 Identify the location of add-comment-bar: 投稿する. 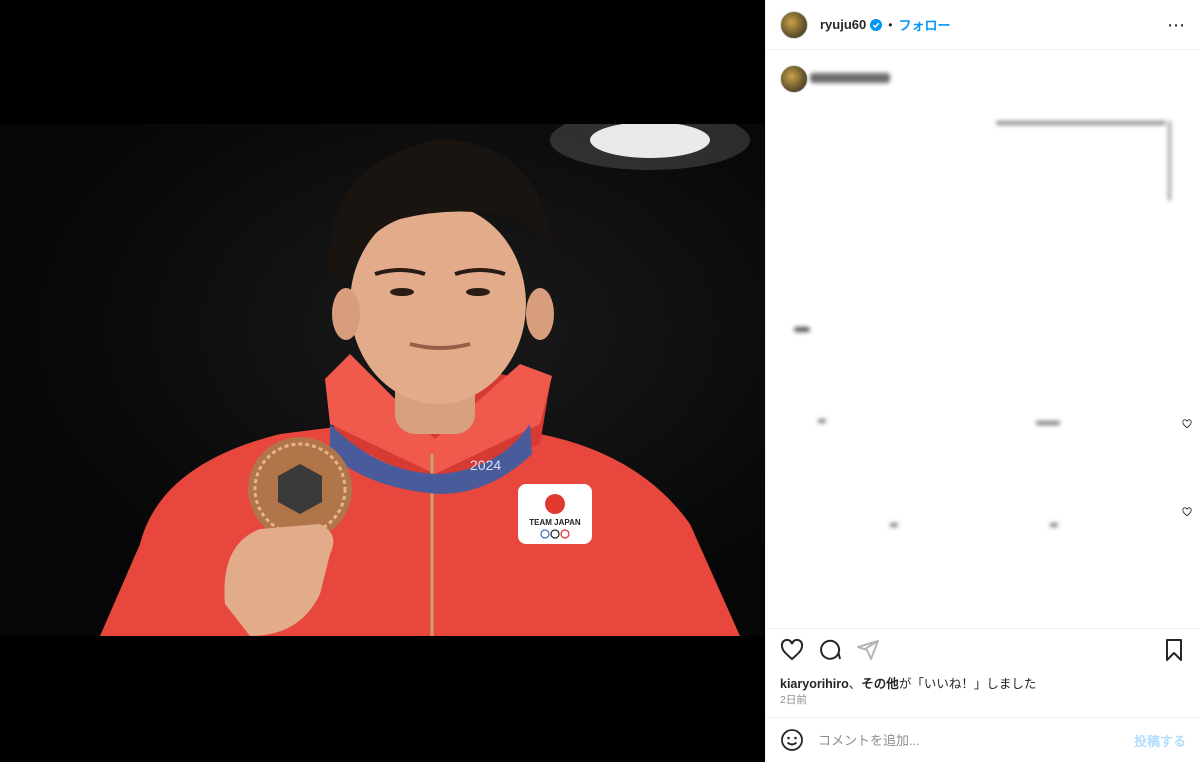
(983, 739).